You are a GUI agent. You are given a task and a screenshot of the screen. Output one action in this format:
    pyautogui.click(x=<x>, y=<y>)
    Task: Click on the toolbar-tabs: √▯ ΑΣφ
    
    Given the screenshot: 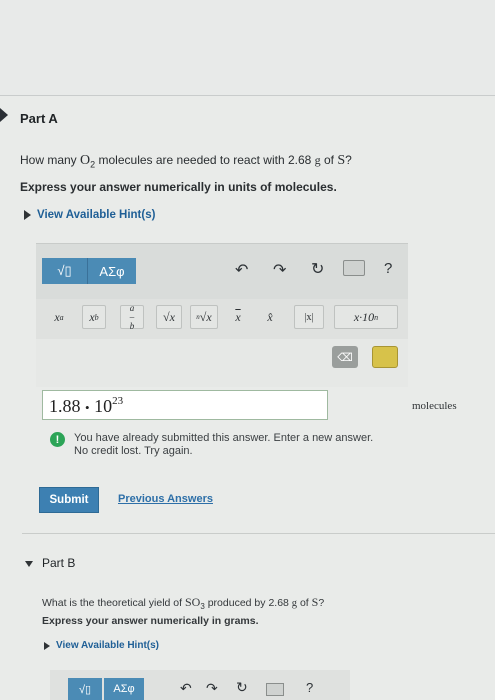 What is the action you would take?
    pyautogui.click(x=92, y=271)
    